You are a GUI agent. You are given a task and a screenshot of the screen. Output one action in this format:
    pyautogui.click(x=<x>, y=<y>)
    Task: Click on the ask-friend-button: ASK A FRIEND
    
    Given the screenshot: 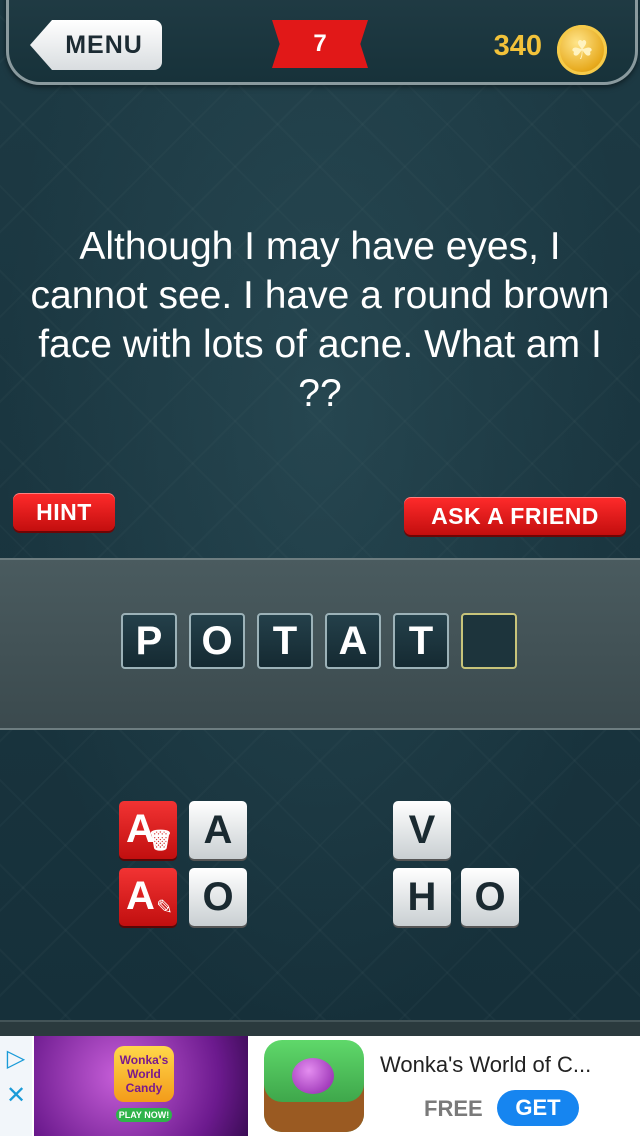 What is the action you would take?
    pyautogui.click(x=515, y=516)
    